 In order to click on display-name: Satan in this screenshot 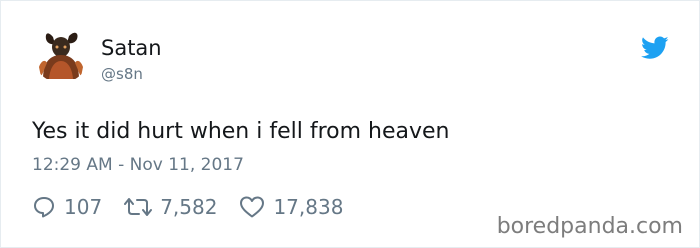, I will do `click(131, 48)`.